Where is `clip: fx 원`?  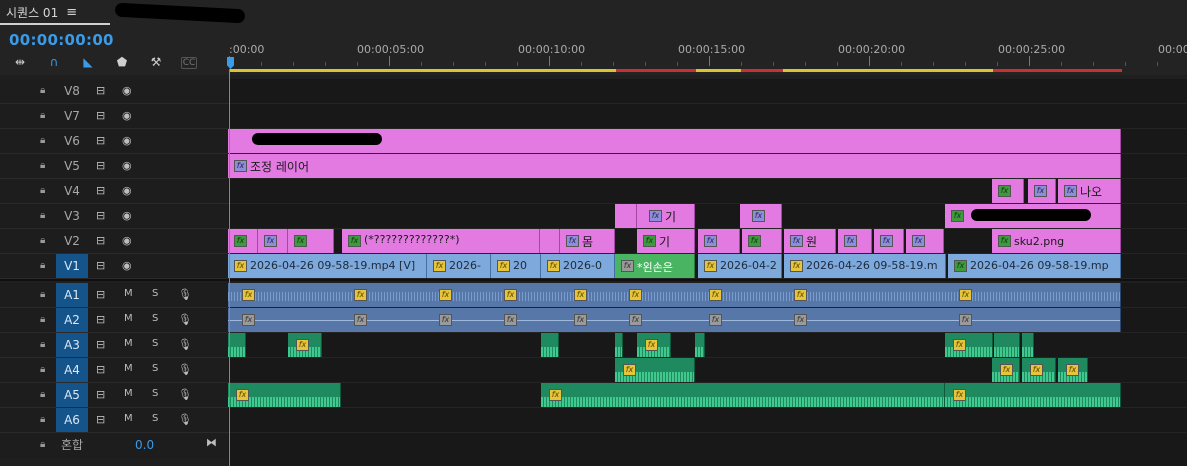 clip: fx 원 is located at coordinates (810, 241).